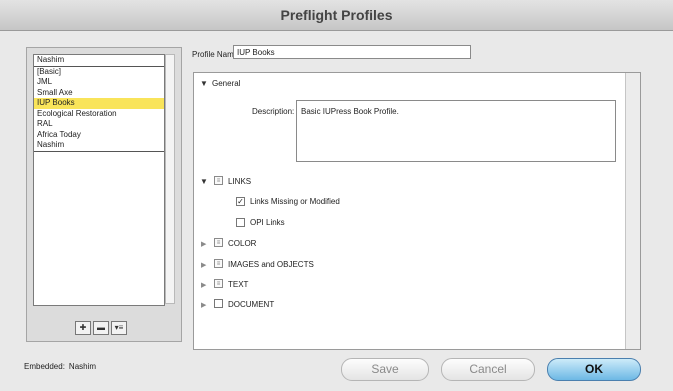  What do you see at coordinates (99, 72) in the screenshot?
I see `profile-list-item: [Basic]` at bounding box center [99, 72].